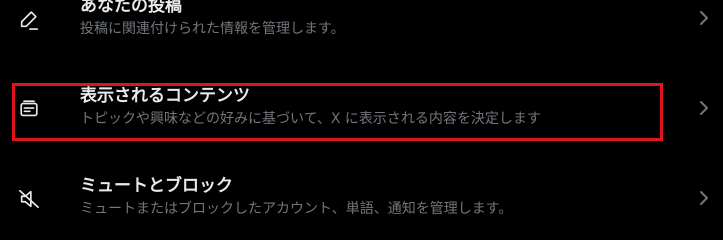  What do you see at coordinates (29, 109) in the screenshot?
I see `content-feed-icon` at bounding box center [29, 109].